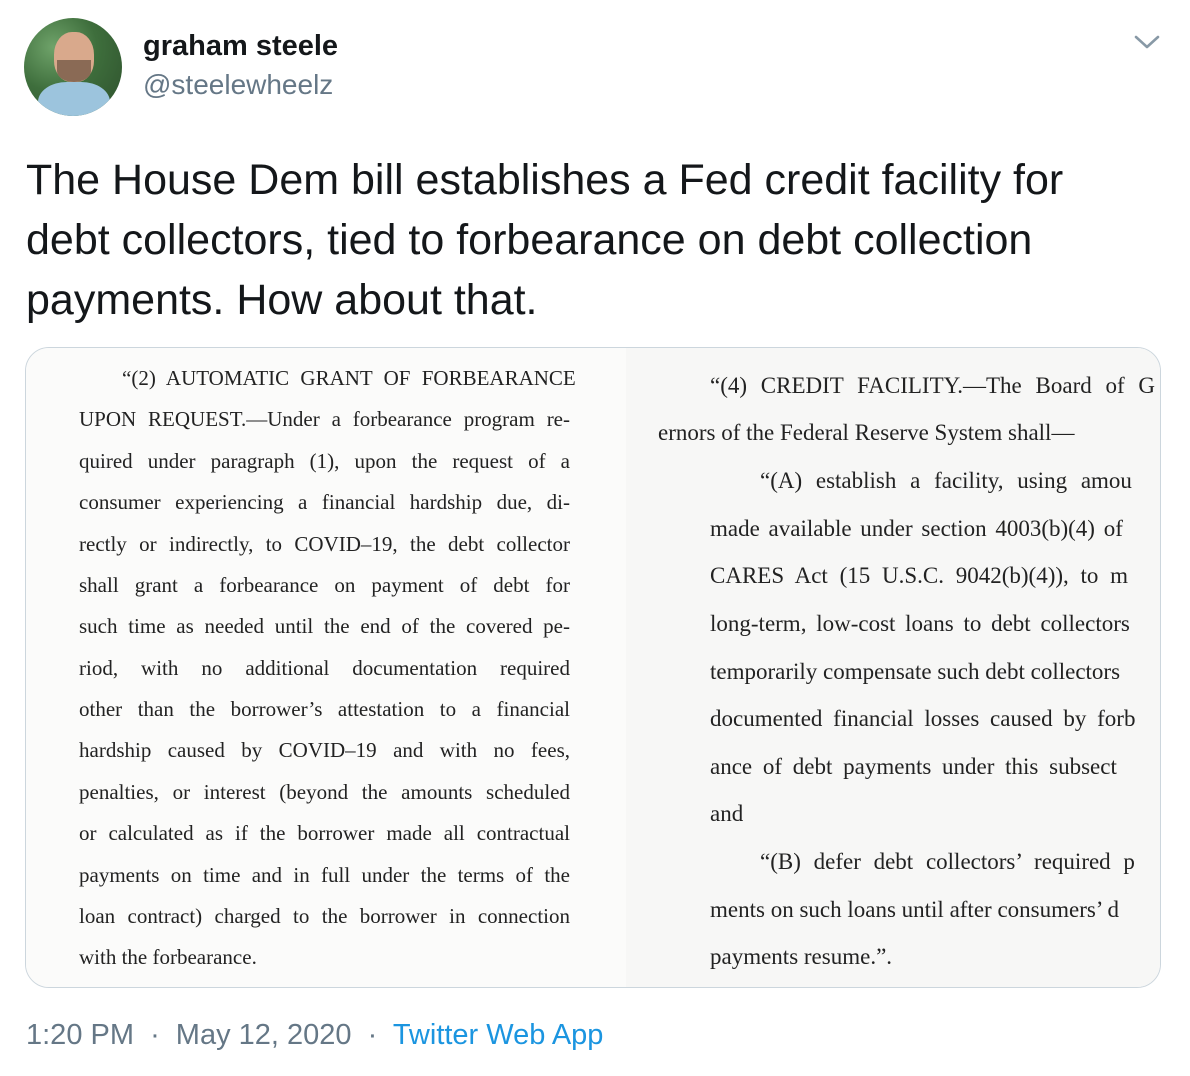 The height and width of the screenshot is (1076, 1190). What do you see at coordinates (947, 861) in the screenshot?
I see `document-line: “(B) defer debt collectors’ required p` at bounding box center [947, 861].